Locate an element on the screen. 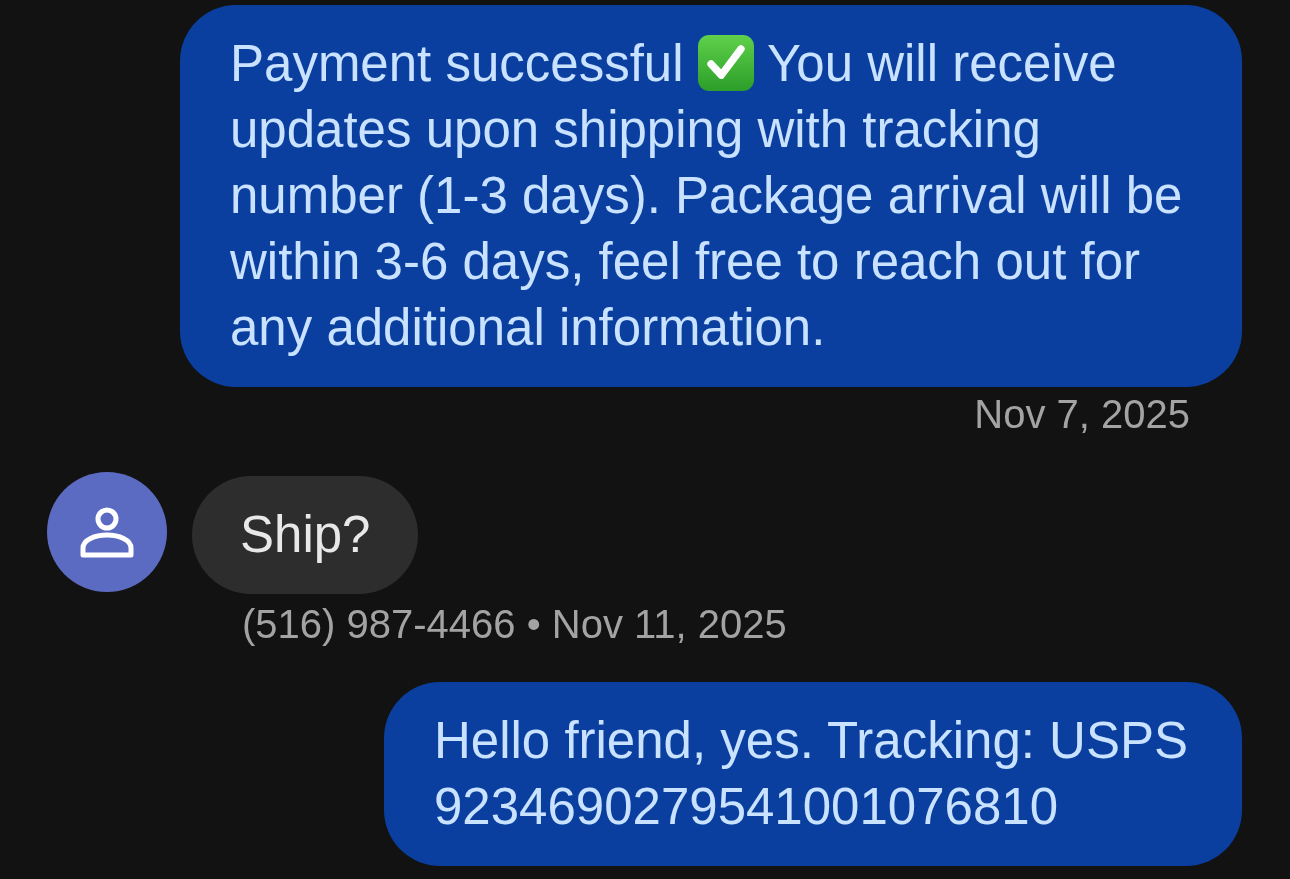  message-bubble: Hello friend, yes. Tracking: USPS 9234690279541001076810 is located at coordinates (813, 774).